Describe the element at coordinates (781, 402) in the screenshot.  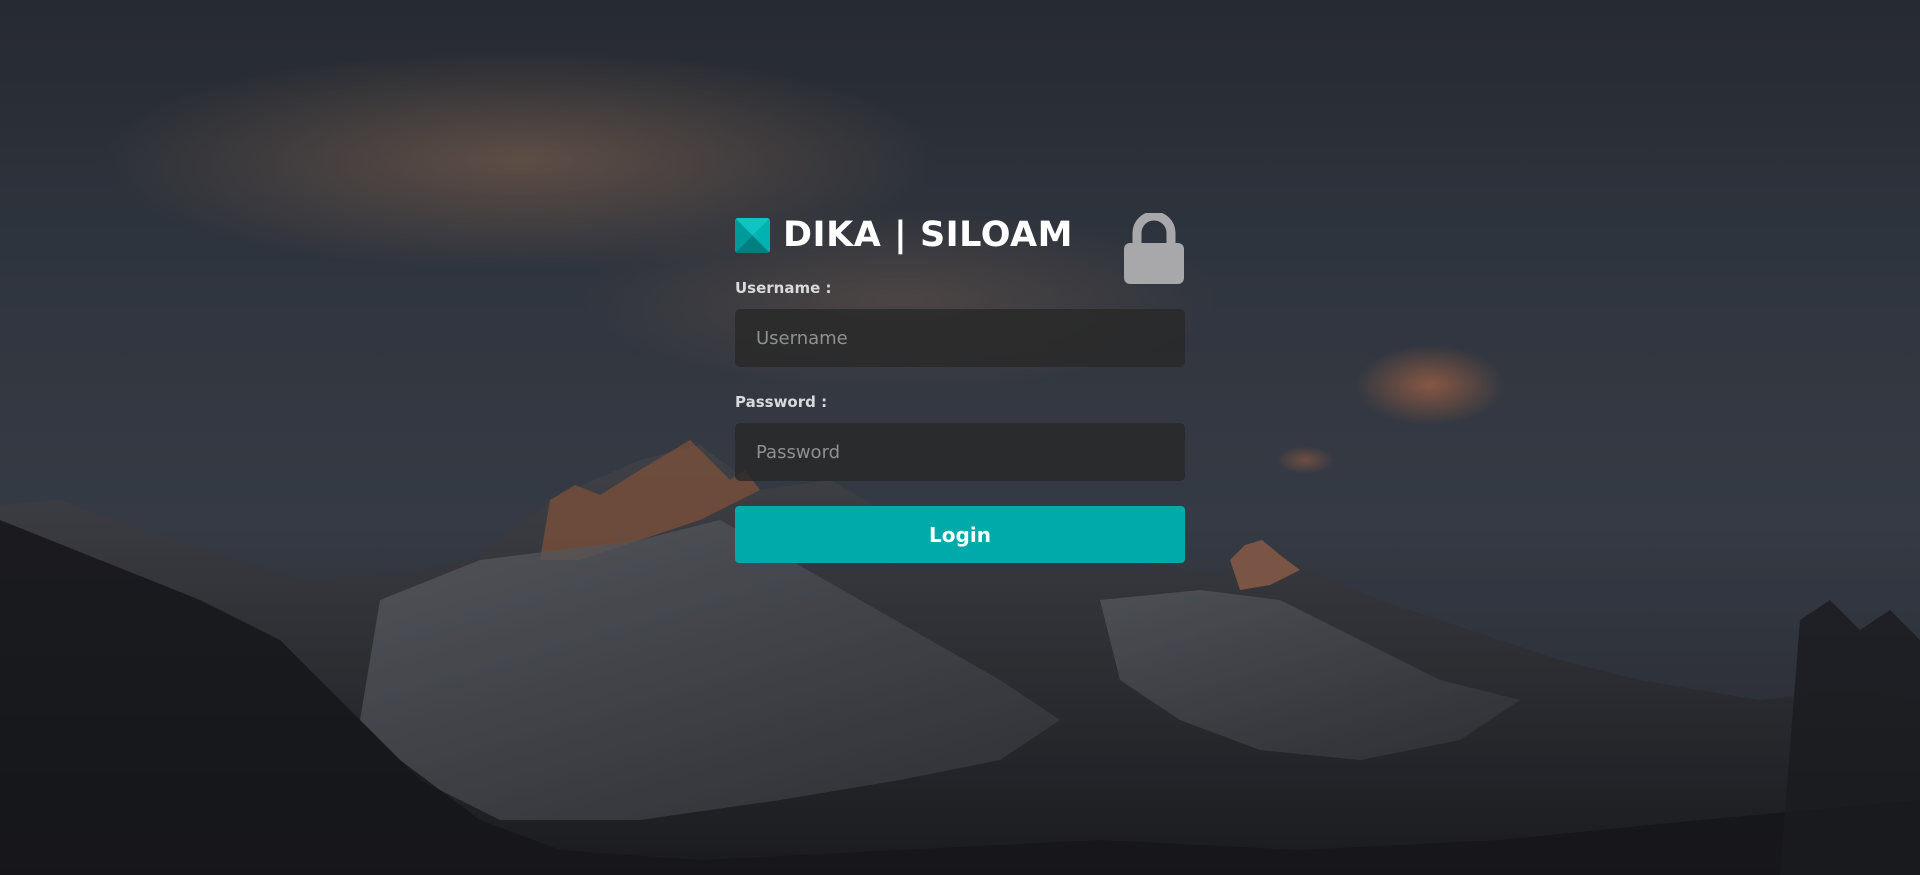
I see `password-label: Password :` at that location.